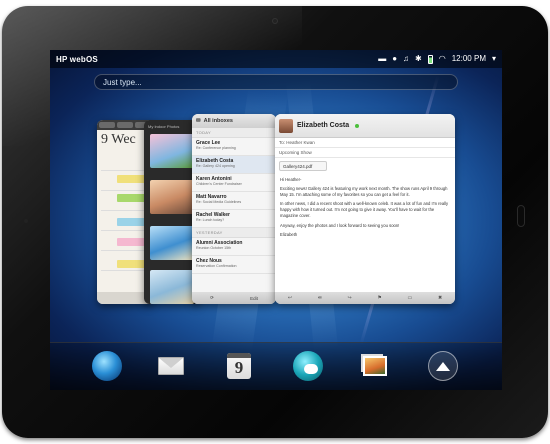 Image resolution: width=550 pixels, height=444 pixels. What do you see at coordinates (418, 59) in the screenshot?
I see `bluetooth-icon: ✱` at bounding box center [418, 59].